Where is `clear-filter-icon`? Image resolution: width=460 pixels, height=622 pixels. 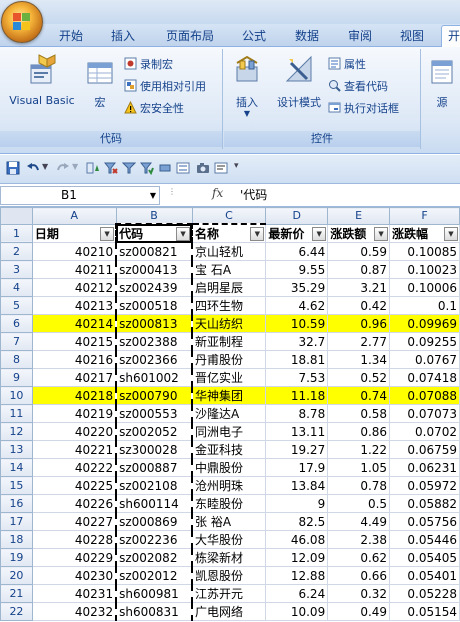
clear-filter-icon is located at coordinates (111, 168).